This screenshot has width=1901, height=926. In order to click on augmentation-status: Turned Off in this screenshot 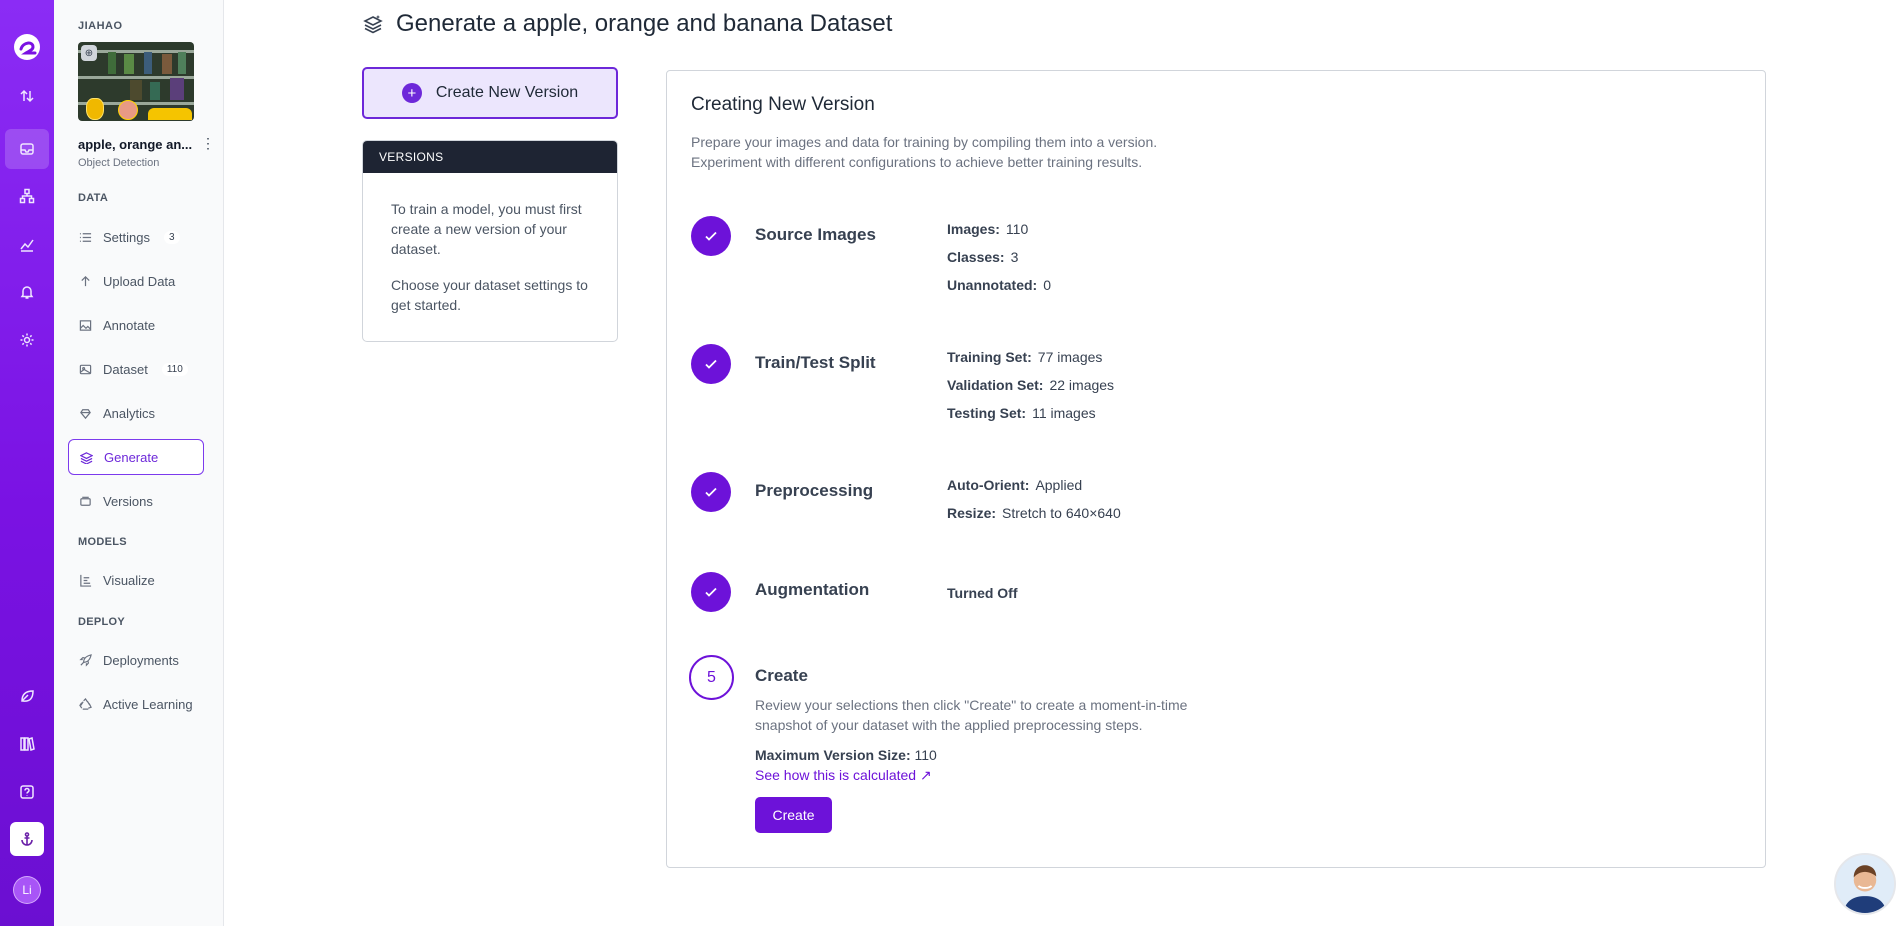, I will do `click(982, 593)`.